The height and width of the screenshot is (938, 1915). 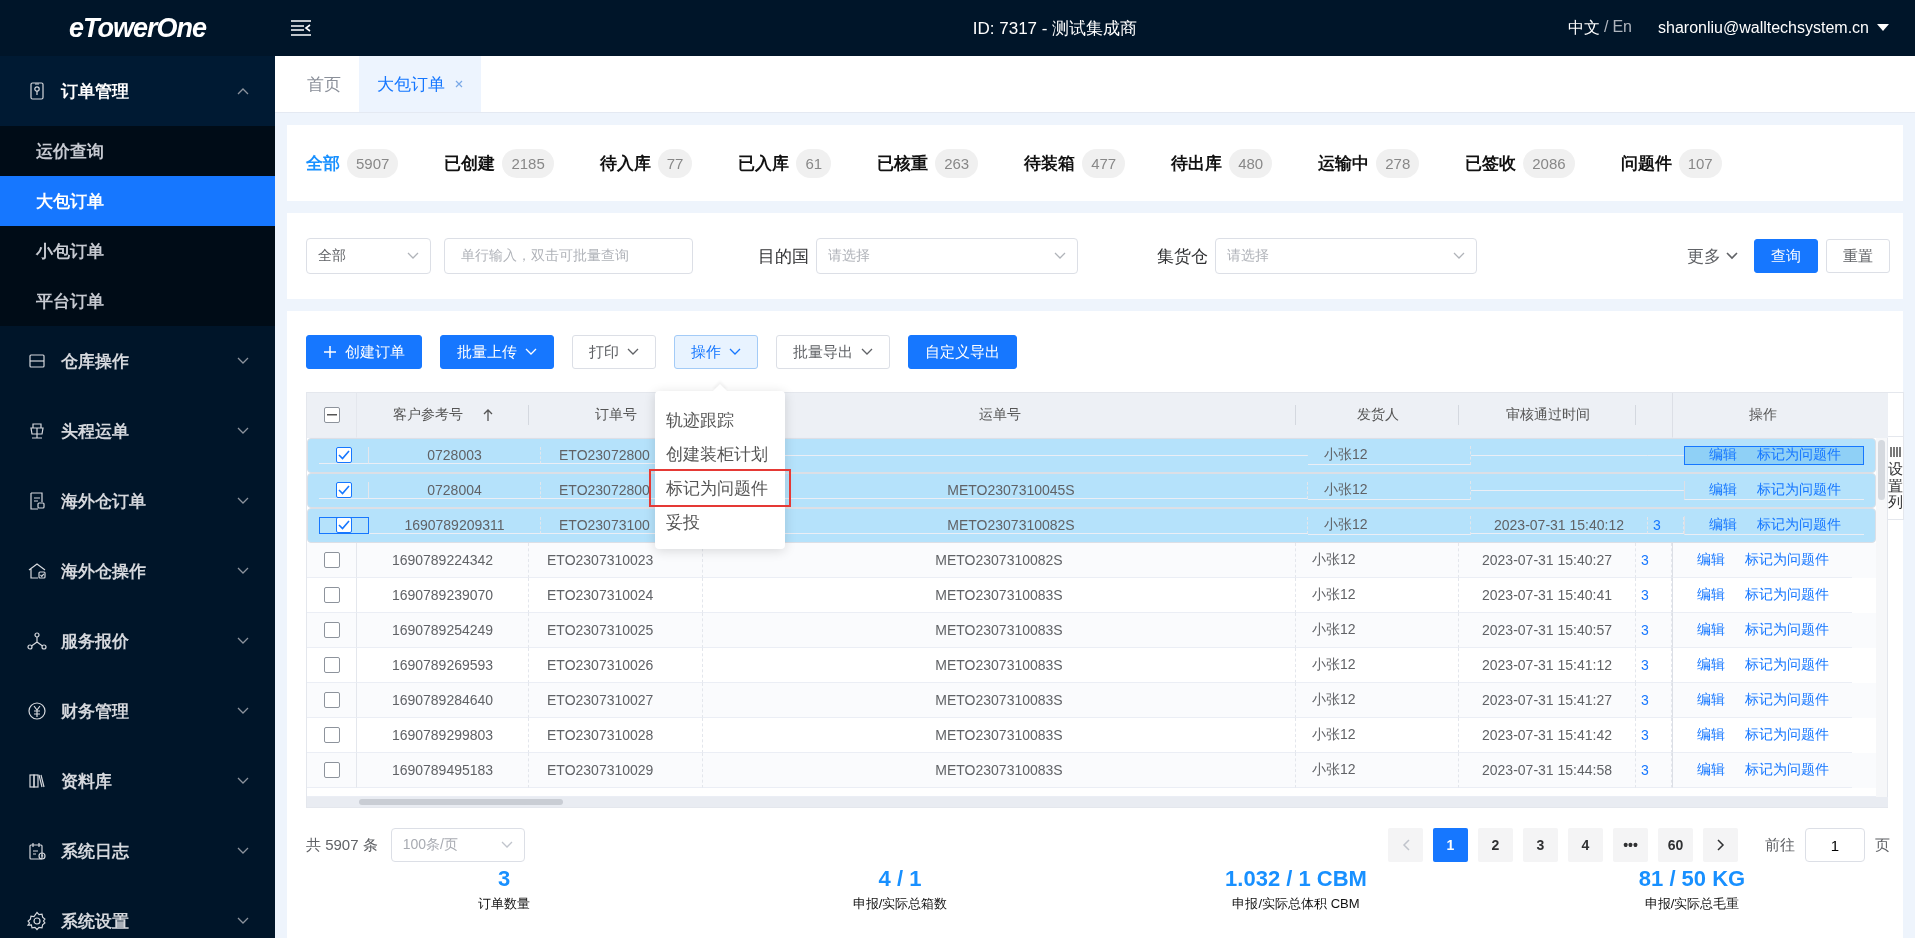 What do you see at coordinates (137, 711) in the screenshot?
I see `sidebar-group: 财务管理` at bounding box center [137, 711].